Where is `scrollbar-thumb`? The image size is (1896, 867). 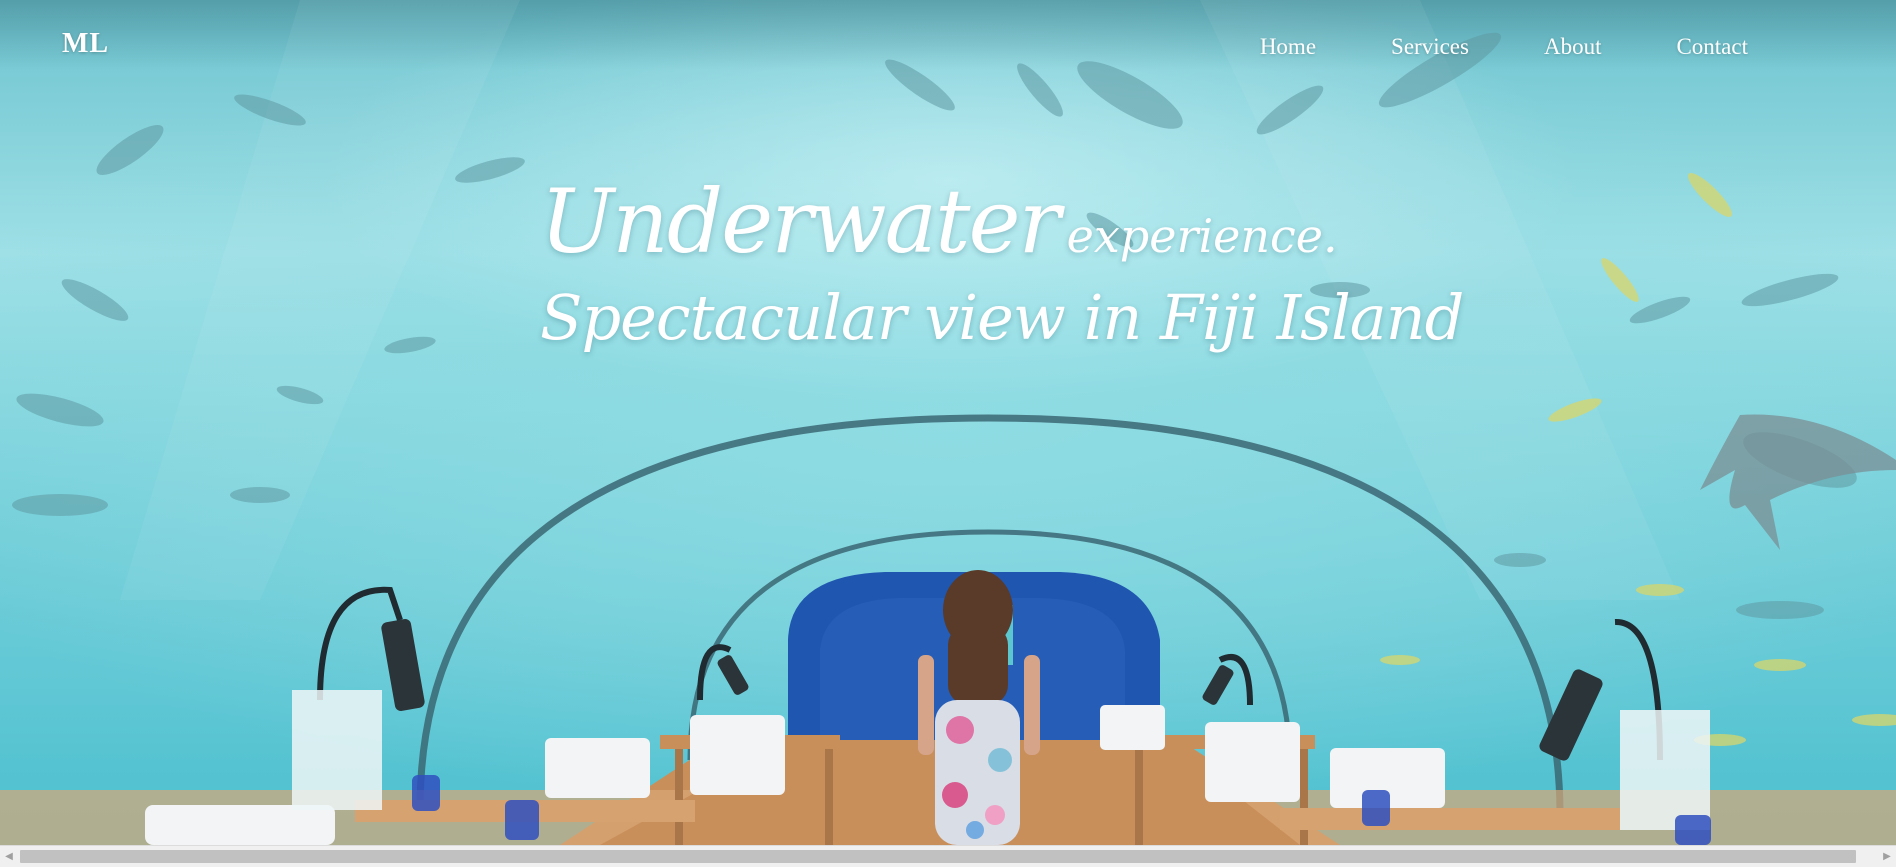 scrollbar-thumb is located at coordinates (938, 856).